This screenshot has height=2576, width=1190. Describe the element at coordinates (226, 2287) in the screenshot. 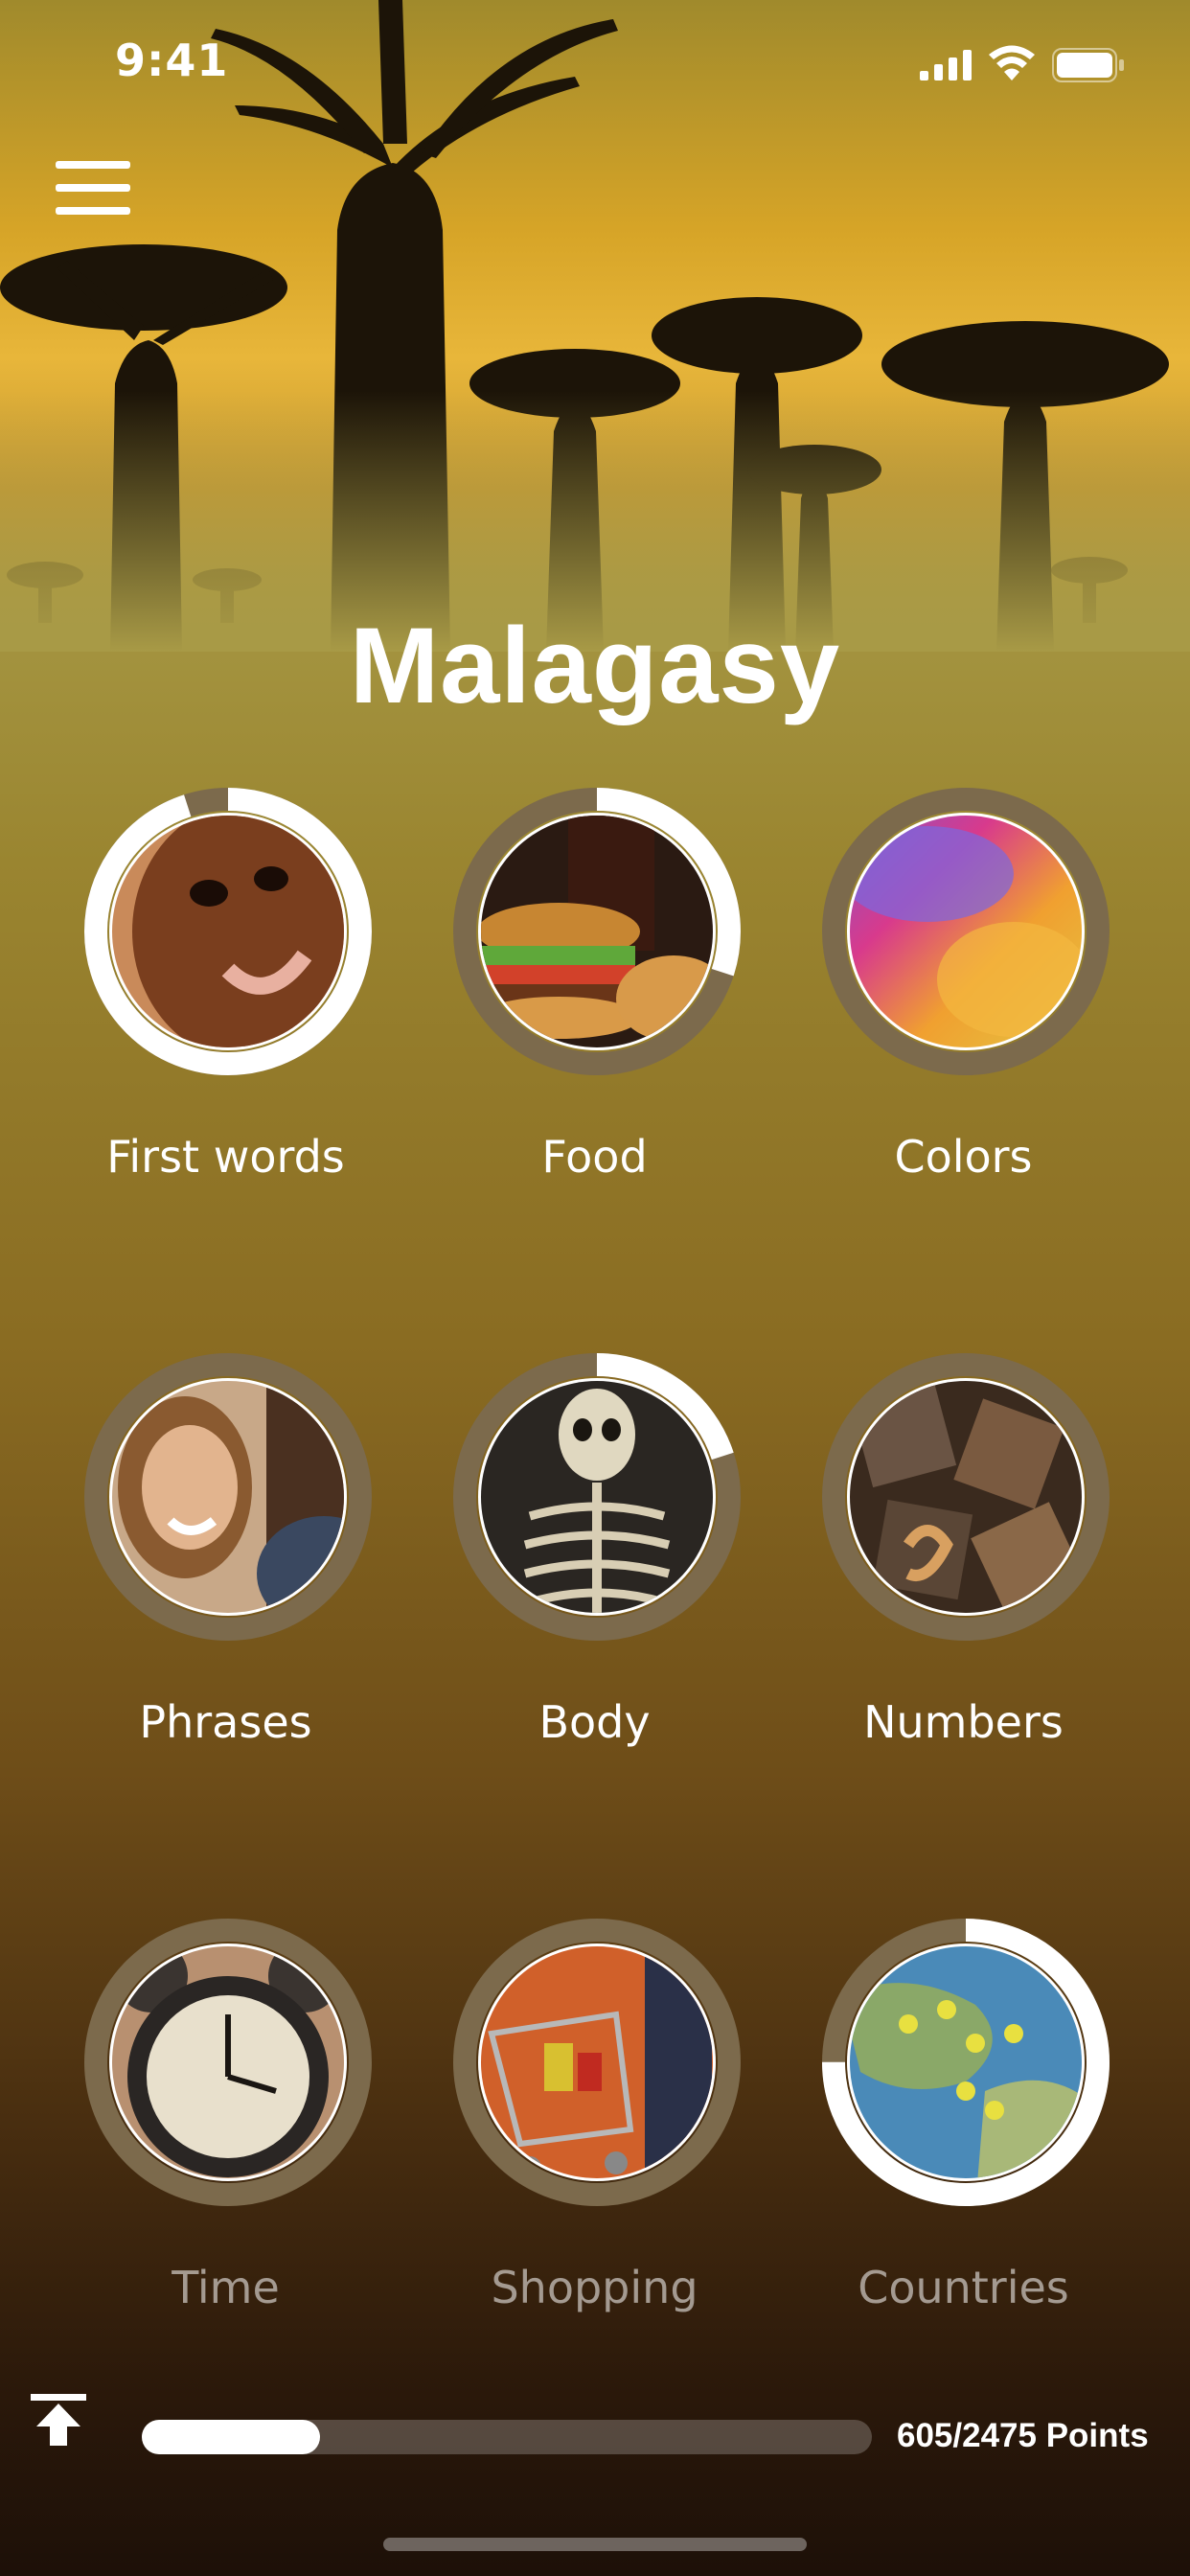

I see `category-label: Time` at that location.